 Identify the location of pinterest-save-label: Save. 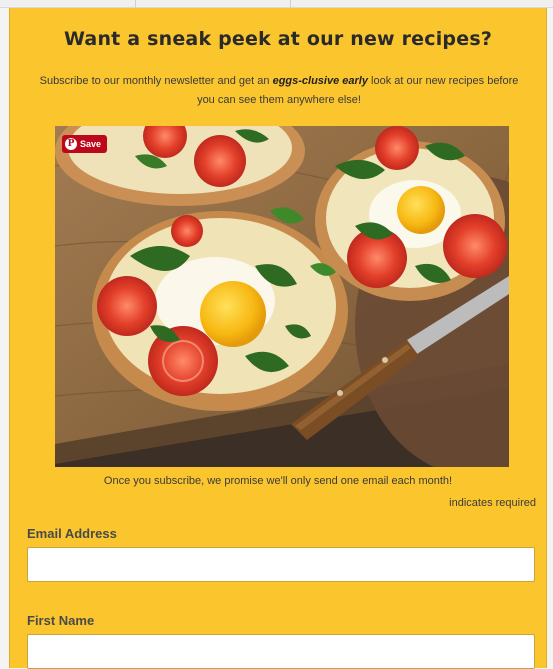
(91, 144).